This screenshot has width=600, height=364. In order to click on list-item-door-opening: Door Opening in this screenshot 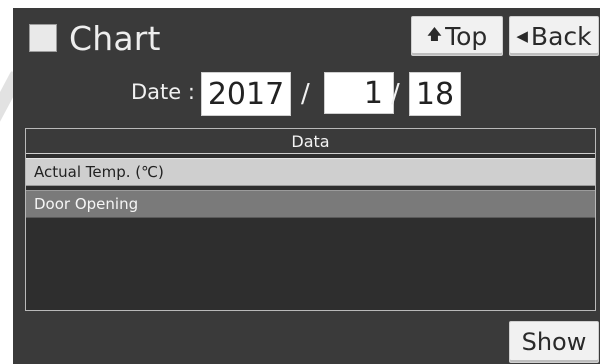, I will do `click(310, 204)`.